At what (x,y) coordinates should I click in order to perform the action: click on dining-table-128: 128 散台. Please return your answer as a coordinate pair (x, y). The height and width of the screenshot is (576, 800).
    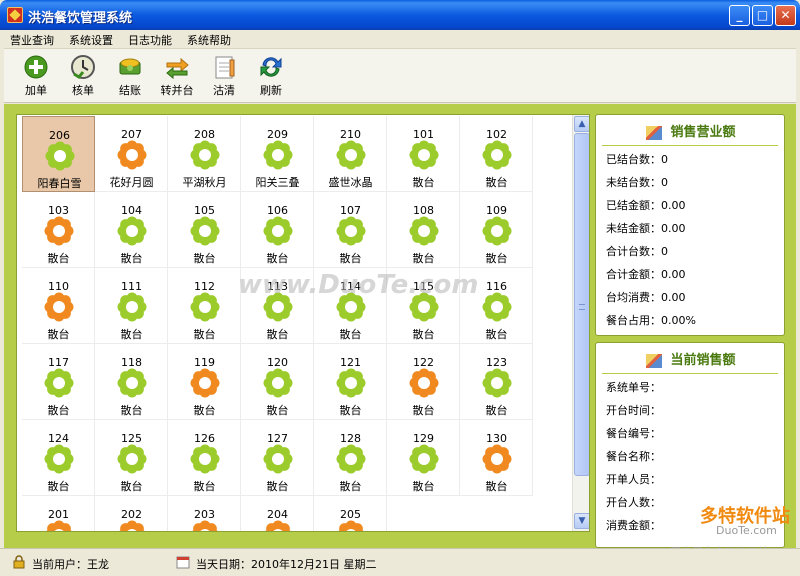
    Looking at the image, I should click on (350, 458).